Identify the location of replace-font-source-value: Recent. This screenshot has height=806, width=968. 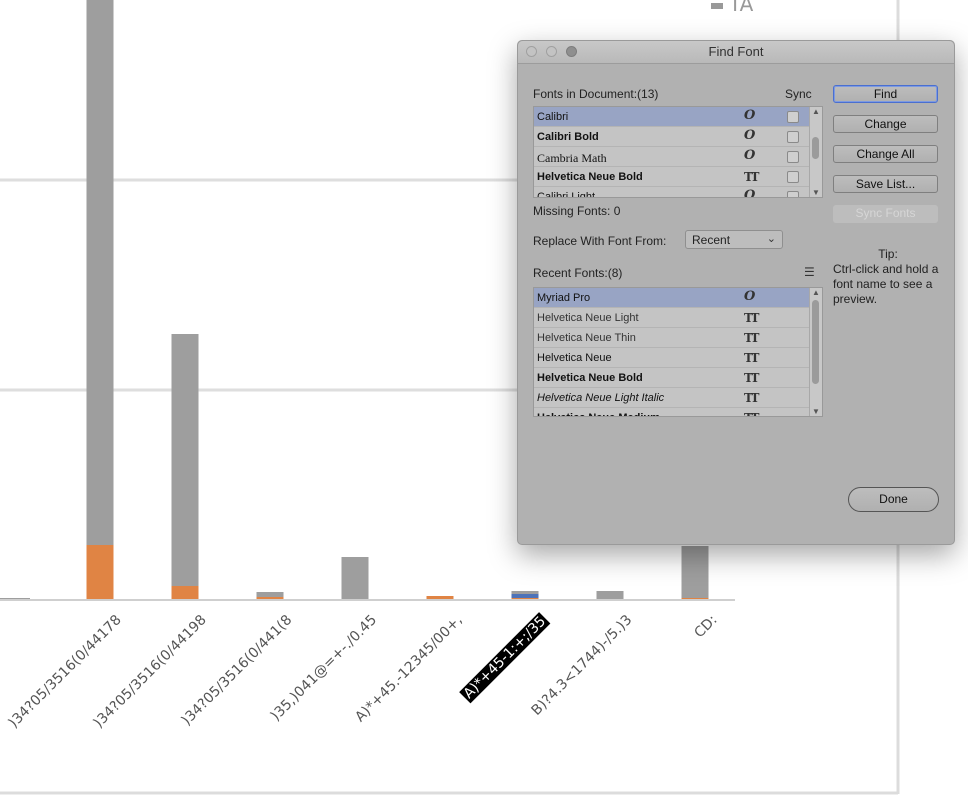
(711, 240).